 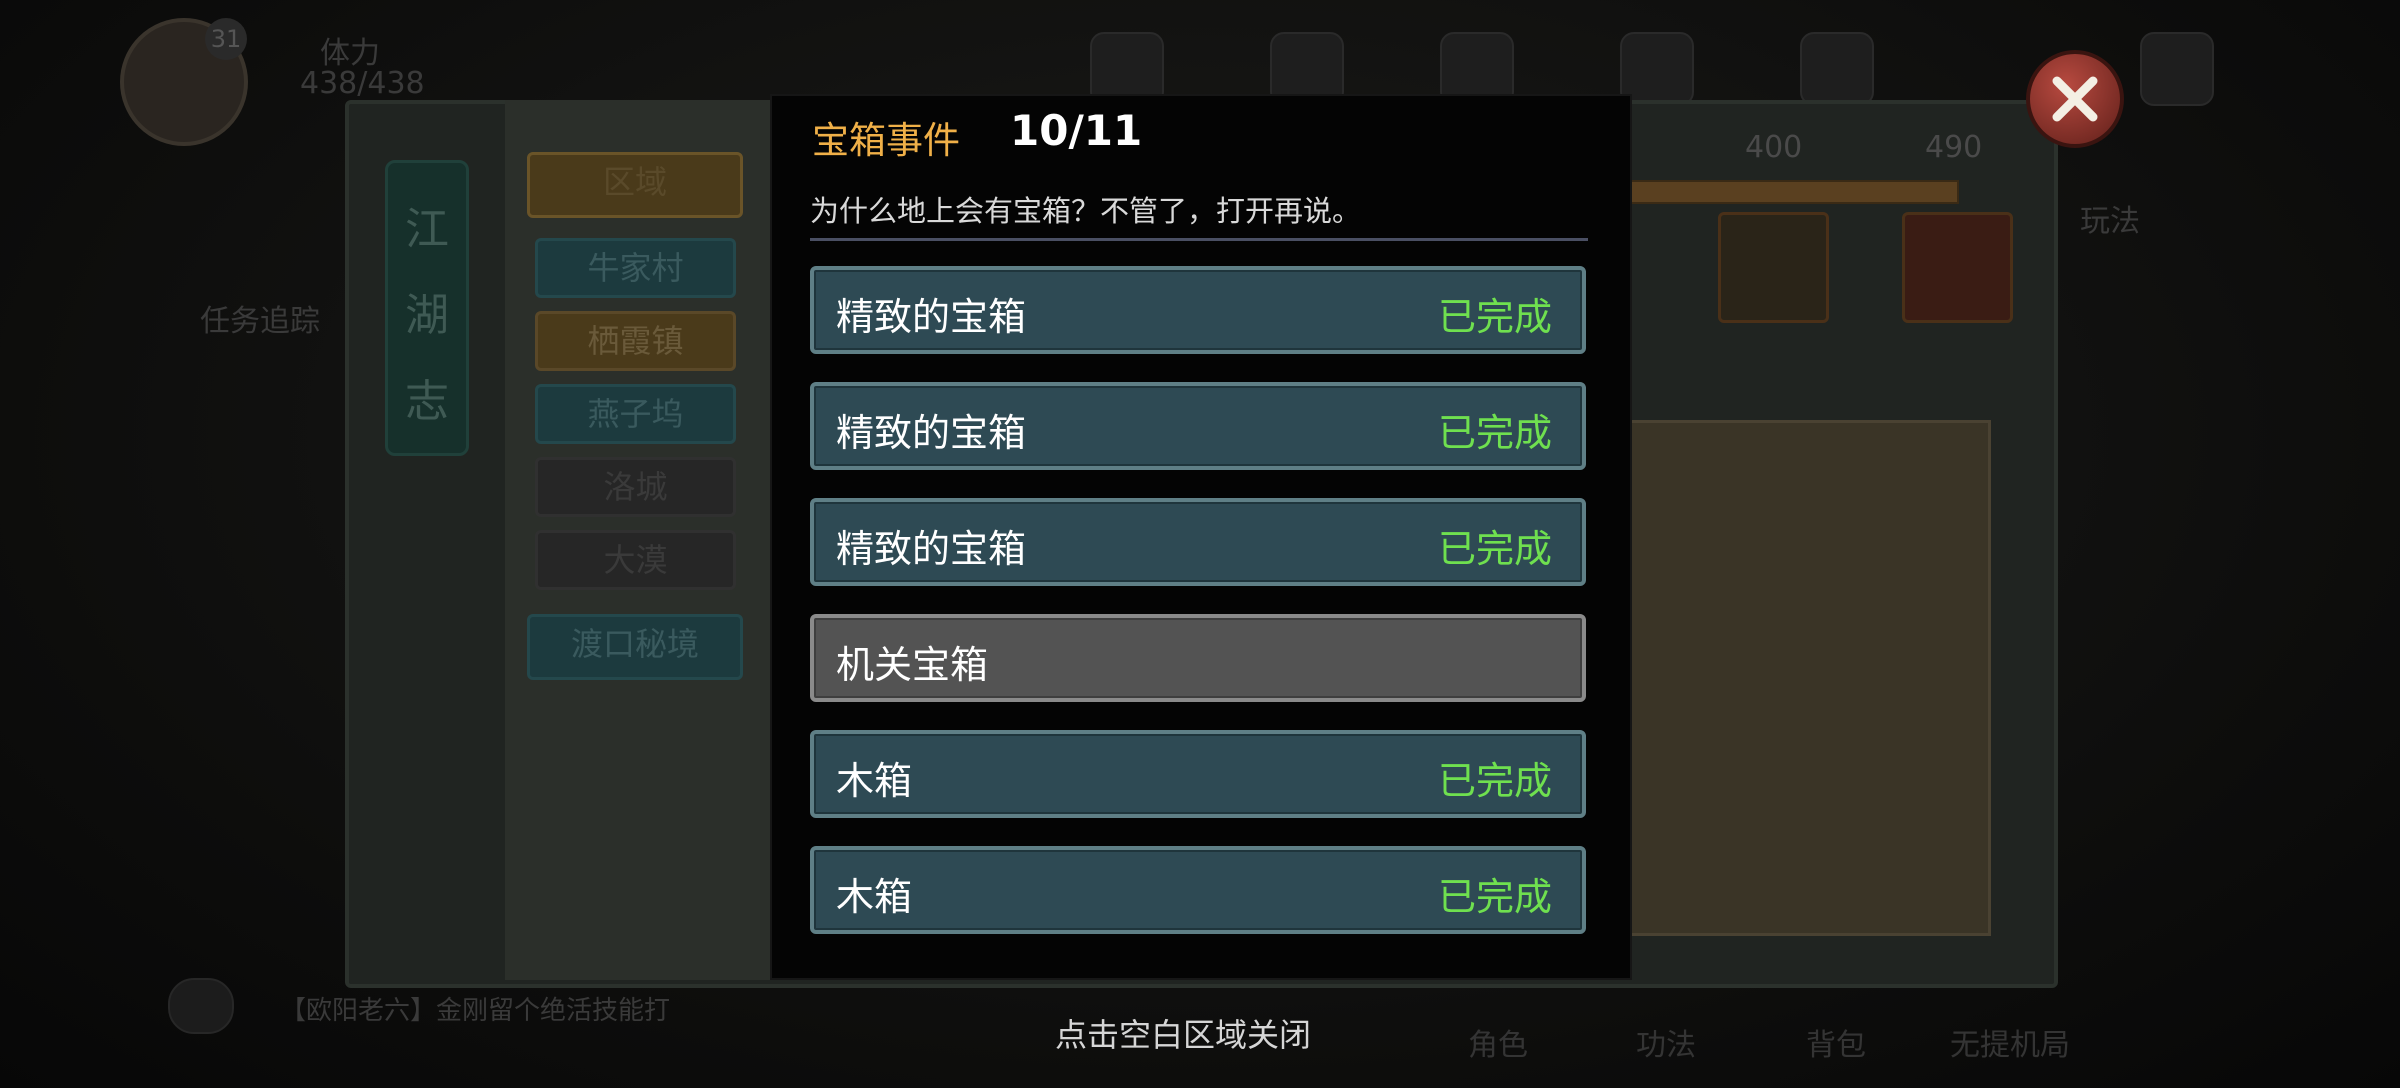 What do you see at coordinates (1198, 310) in the screenshot?
I see `treasure-item-1: 精致的宝箱 已完成` at bounding box center [1198, 310].